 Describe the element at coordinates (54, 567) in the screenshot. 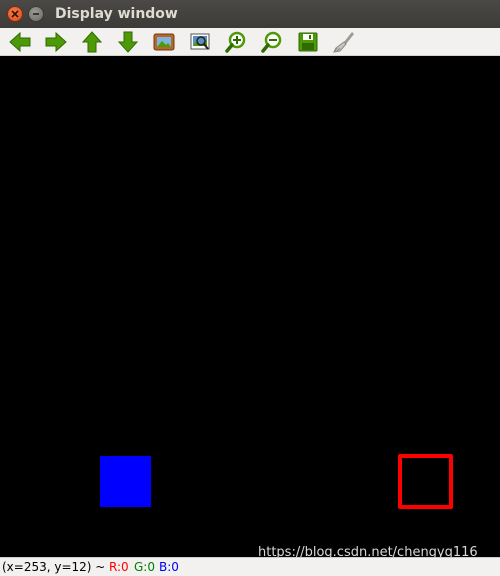

I see `cursor-coordinates: (x=253, y=12) ~` at that location.